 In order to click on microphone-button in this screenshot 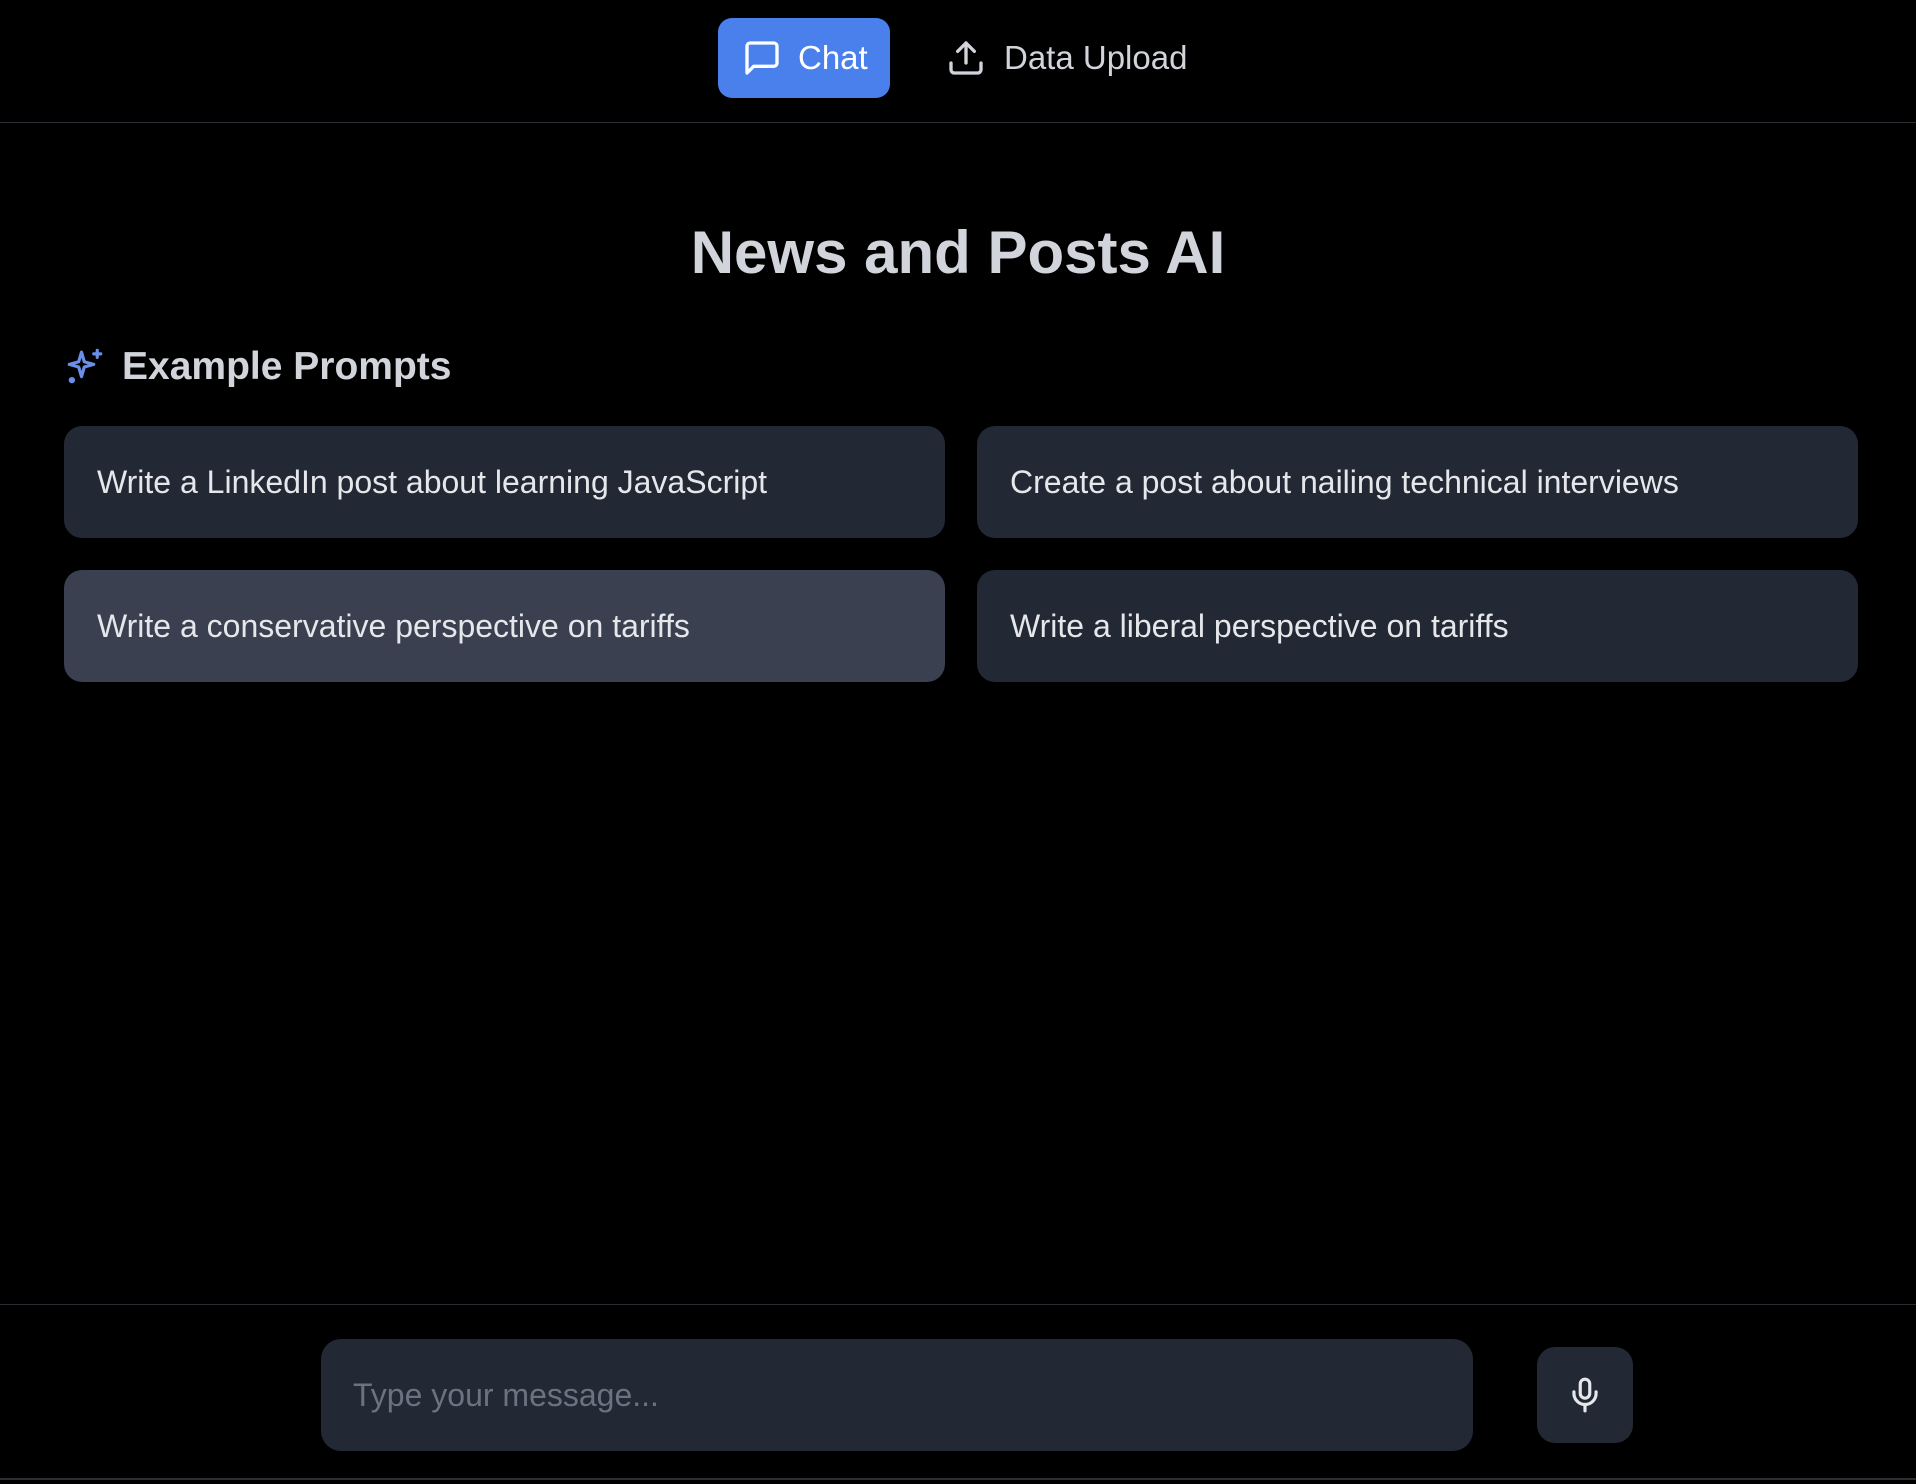, I will do `click(1585, 1395)`.